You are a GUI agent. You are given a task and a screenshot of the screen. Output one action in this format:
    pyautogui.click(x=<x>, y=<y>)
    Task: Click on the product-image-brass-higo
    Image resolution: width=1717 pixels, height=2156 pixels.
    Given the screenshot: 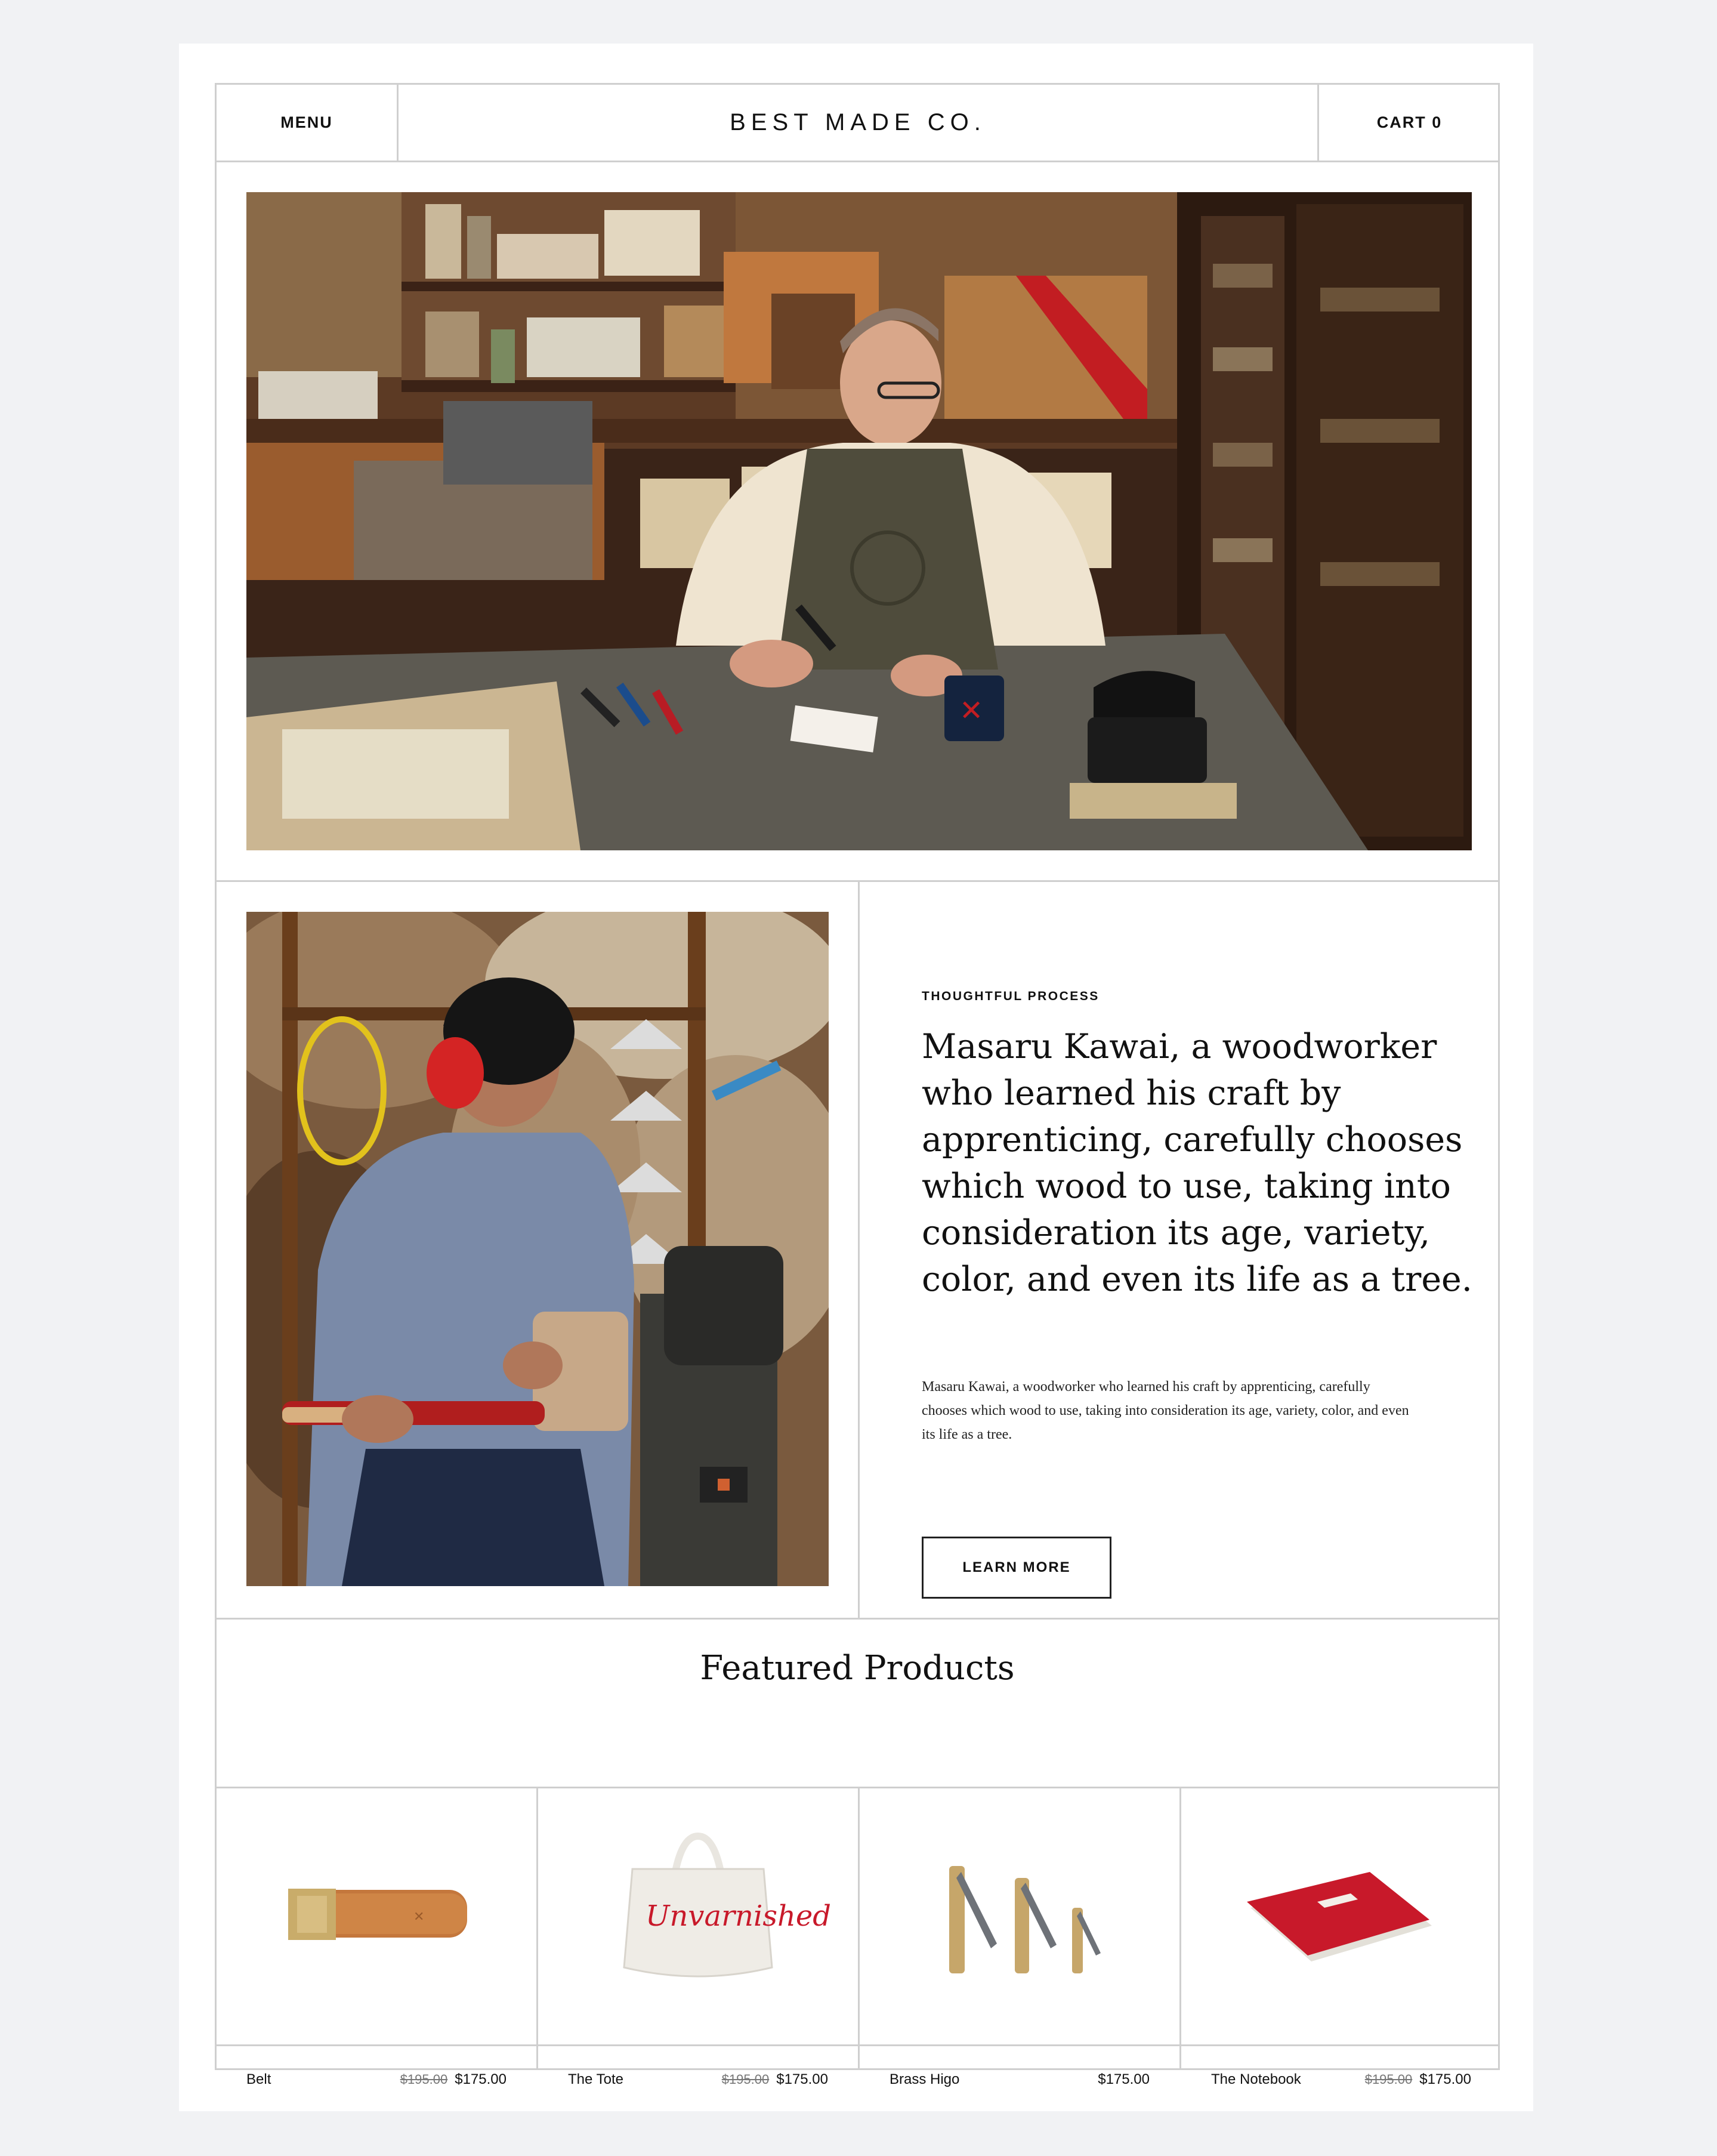 What is the action you would take?
    pyautogui.click(x=1020, y=1916)
    